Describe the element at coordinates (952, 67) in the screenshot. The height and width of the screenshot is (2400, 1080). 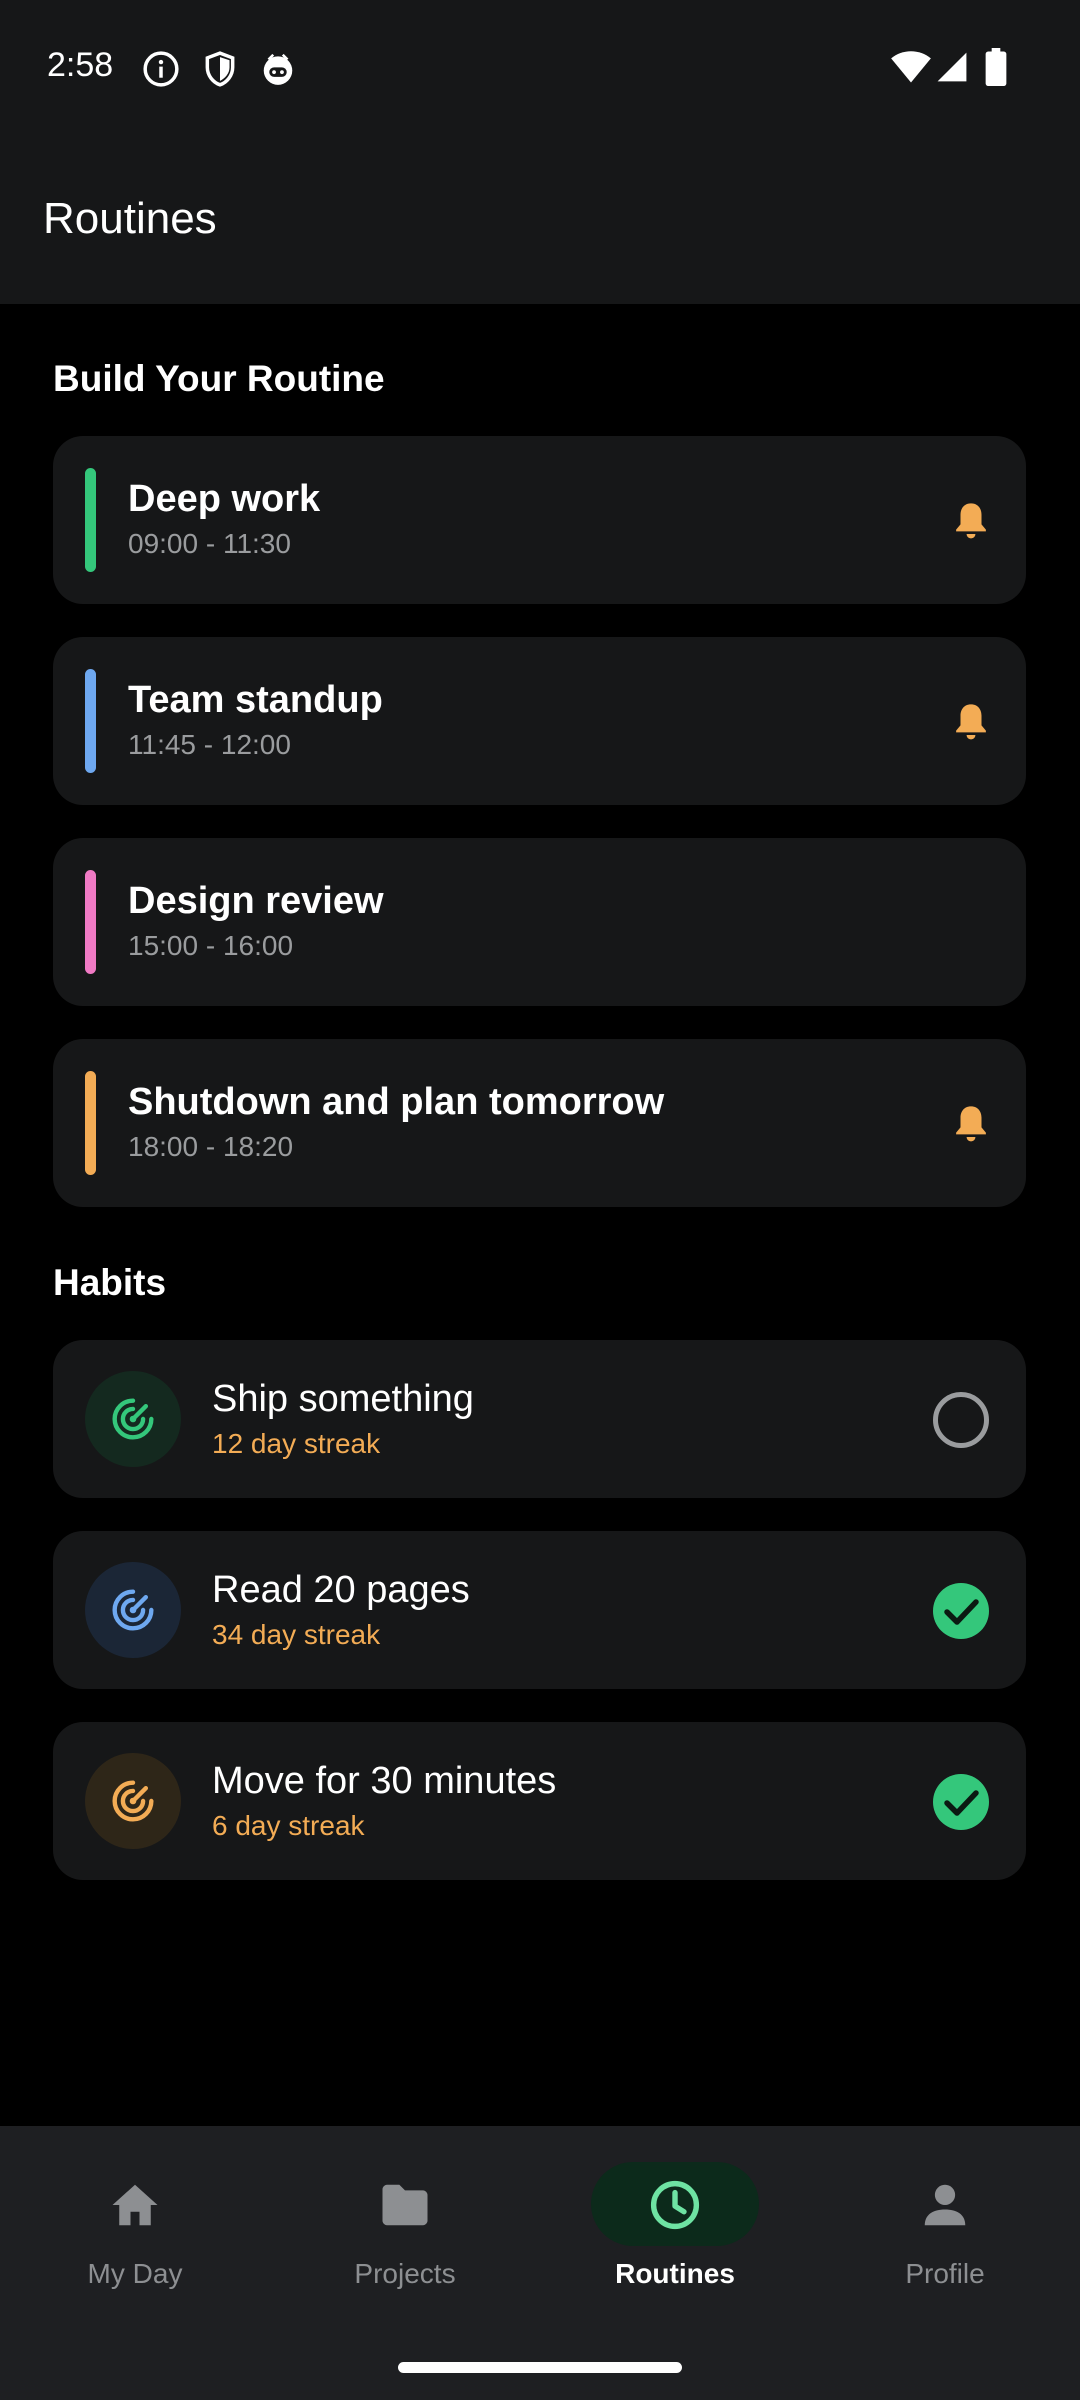
I see `cellular-signal-icon` at that location.